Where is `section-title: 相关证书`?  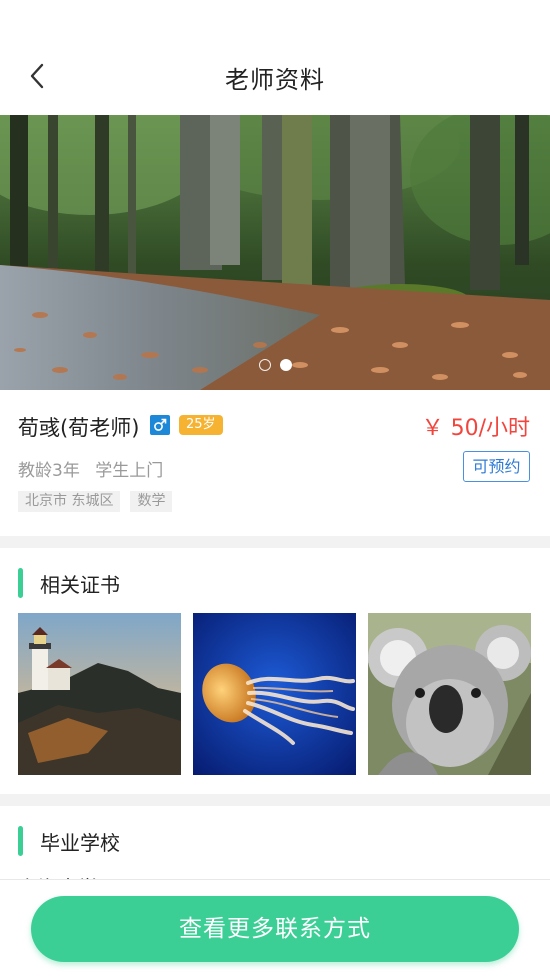
section-title: 相关证书 is located at coordinates (80, 584).